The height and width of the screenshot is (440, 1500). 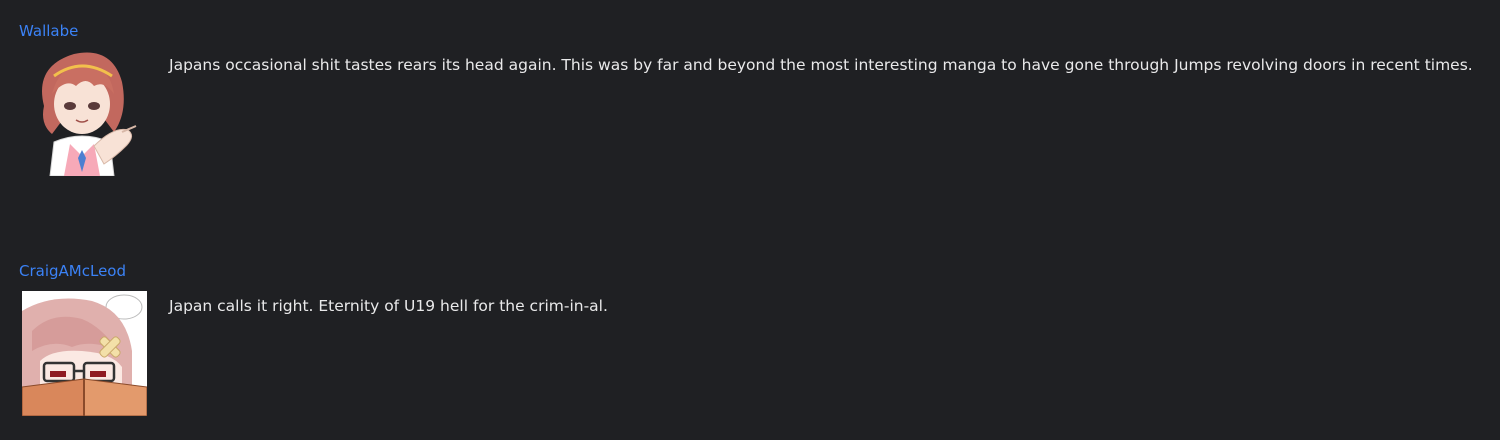 I want to click on anime-girl-reading-book-avatar-icon, so click(x=84, y=353).